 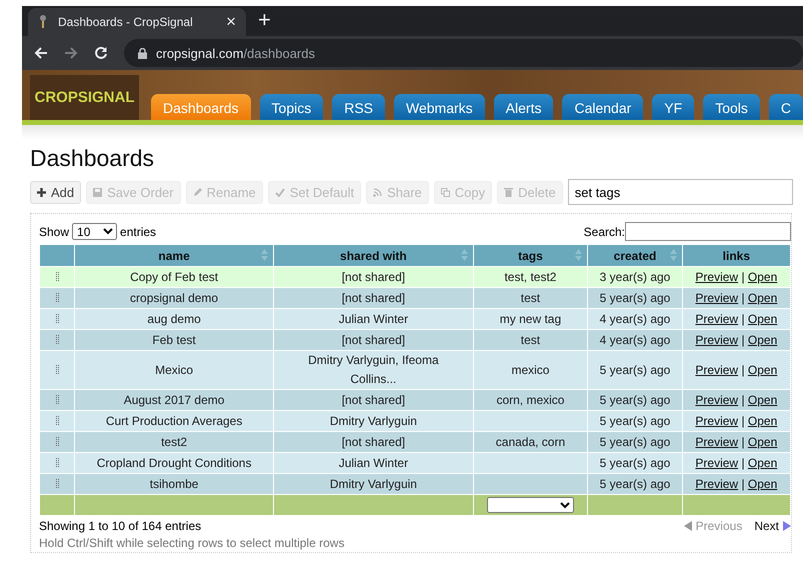 I want to click on right-triangle-icon, so click(x=787, y=526).